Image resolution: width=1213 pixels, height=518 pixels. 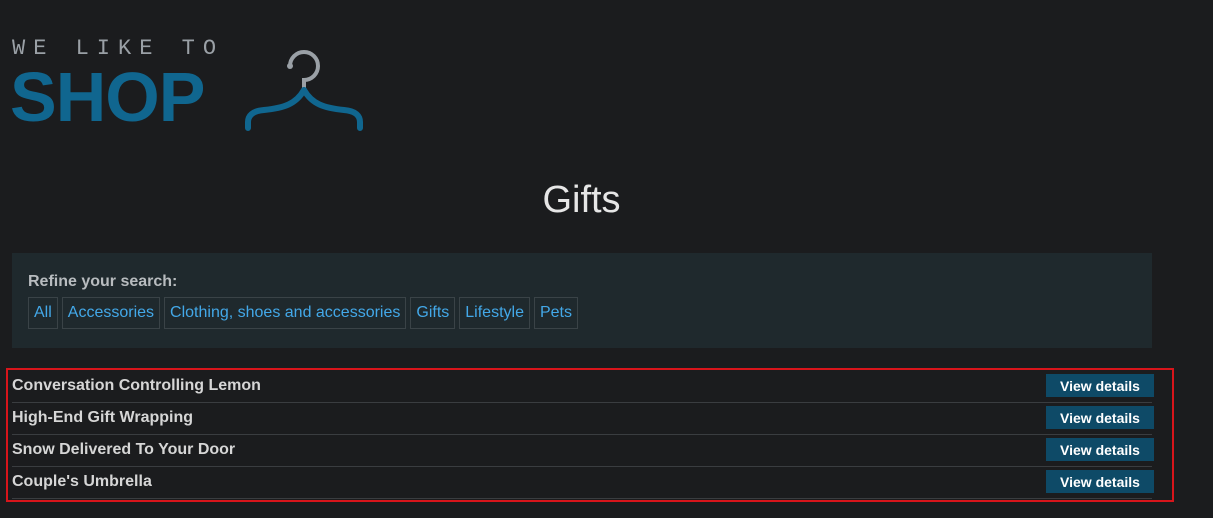 What do you see at coordinates (103, 417) in the screenshot?
I see `product-name: High-End Gift Wrapping` at bounding box center [103, 417].